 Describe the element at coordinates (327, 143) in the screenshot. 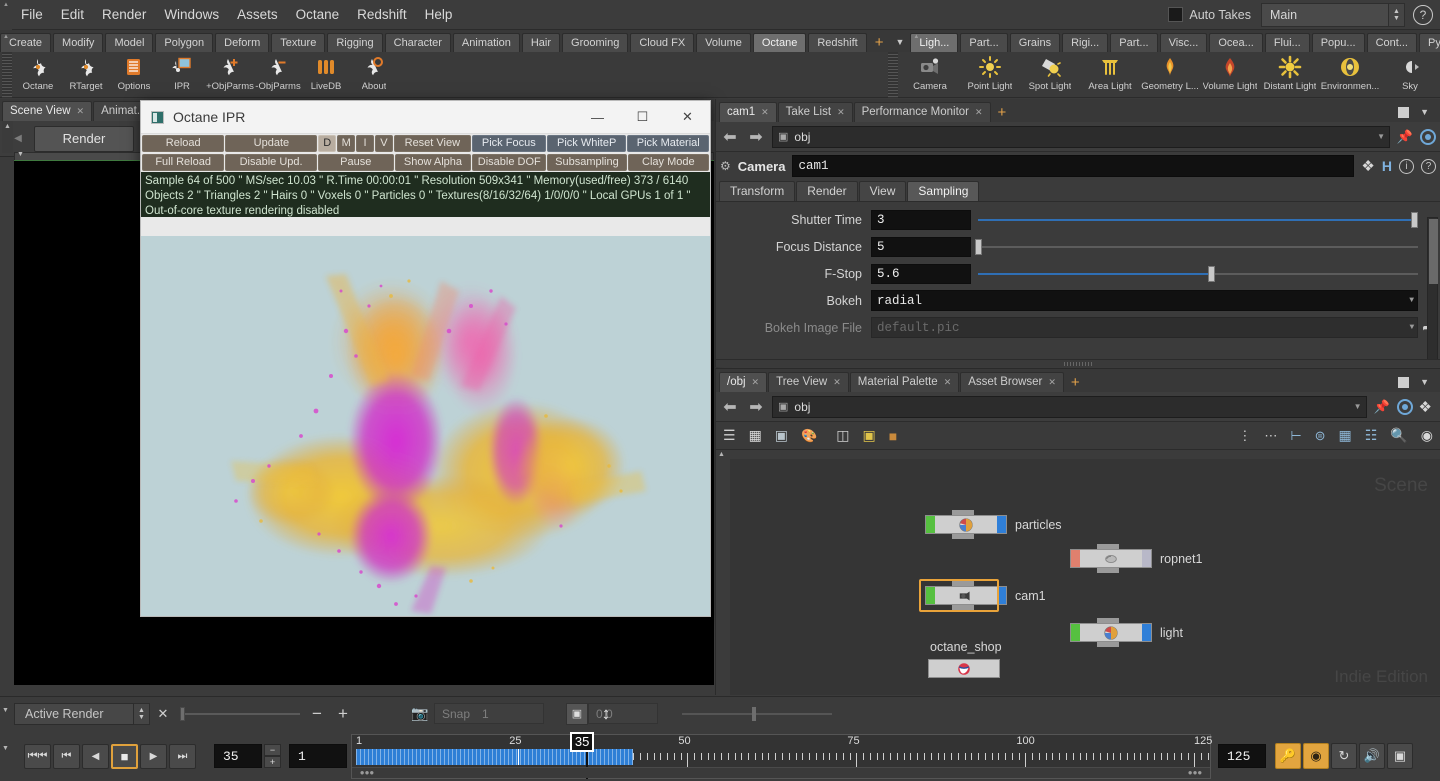

I see `ipr-d-button: D` at that location.